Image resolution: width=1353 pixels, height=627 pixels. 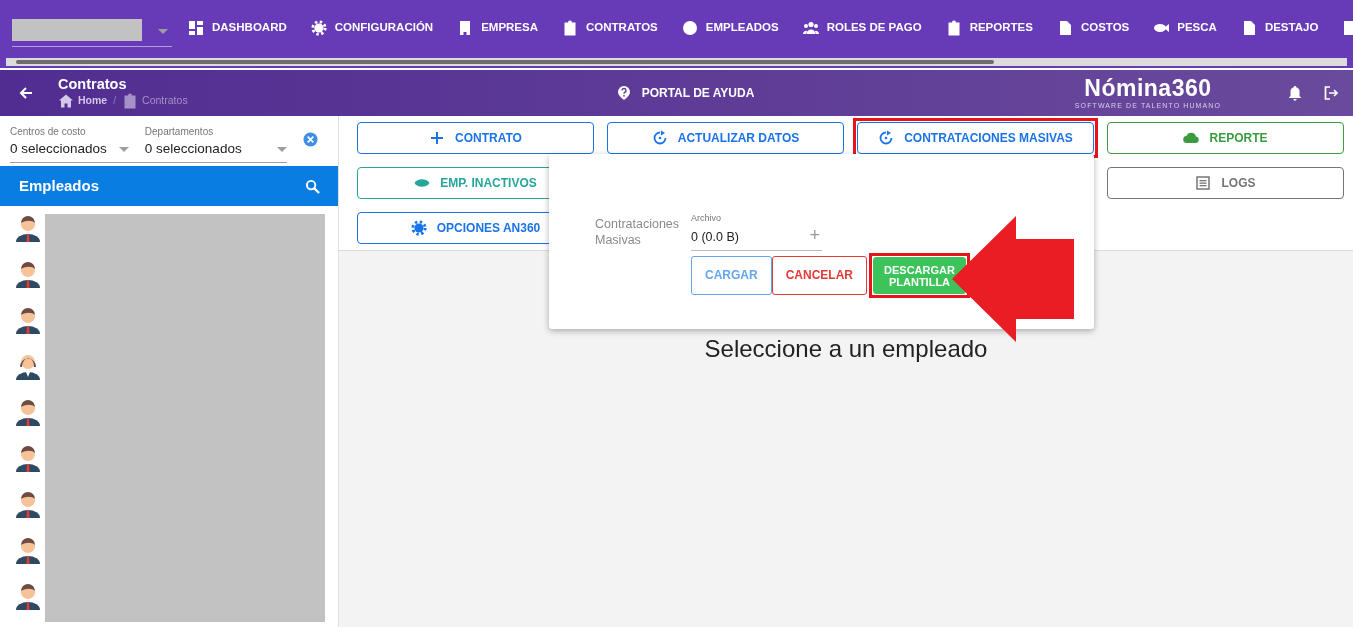 I want to click on filter-label: Departamentos, so click(x=179, y=132).